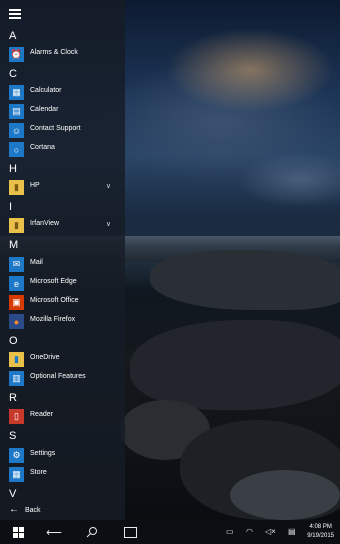 The width and height of the screenshot is (340, 544). What do you see at coordinates (16, 455) in the screenshot?
I see `gear-icon: ⚙` at bounding box center [16, 455].